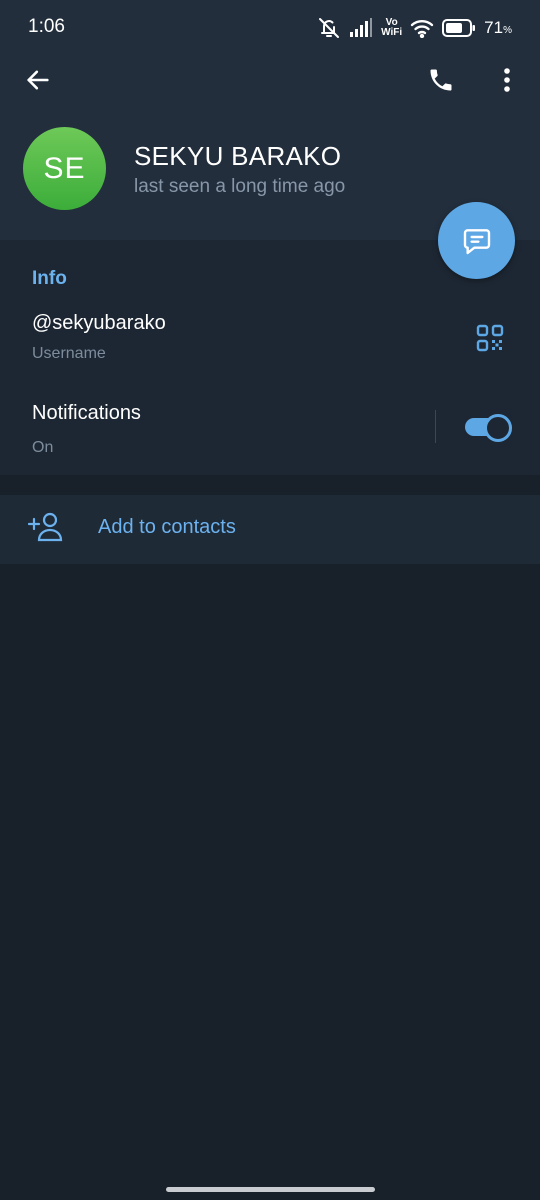 The image size is (540, 1200). I want to click on divider, so click(435, 426).